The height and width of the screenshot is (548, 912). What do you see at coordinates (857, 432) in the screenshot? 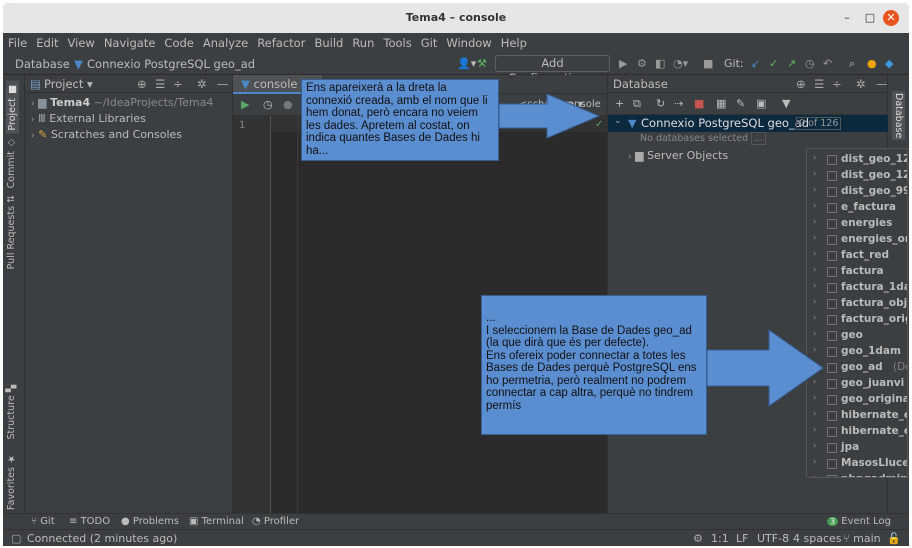
I see `database-option-hibernate-ex2: › hibernate_ex2` at bounding box center [857, 432].